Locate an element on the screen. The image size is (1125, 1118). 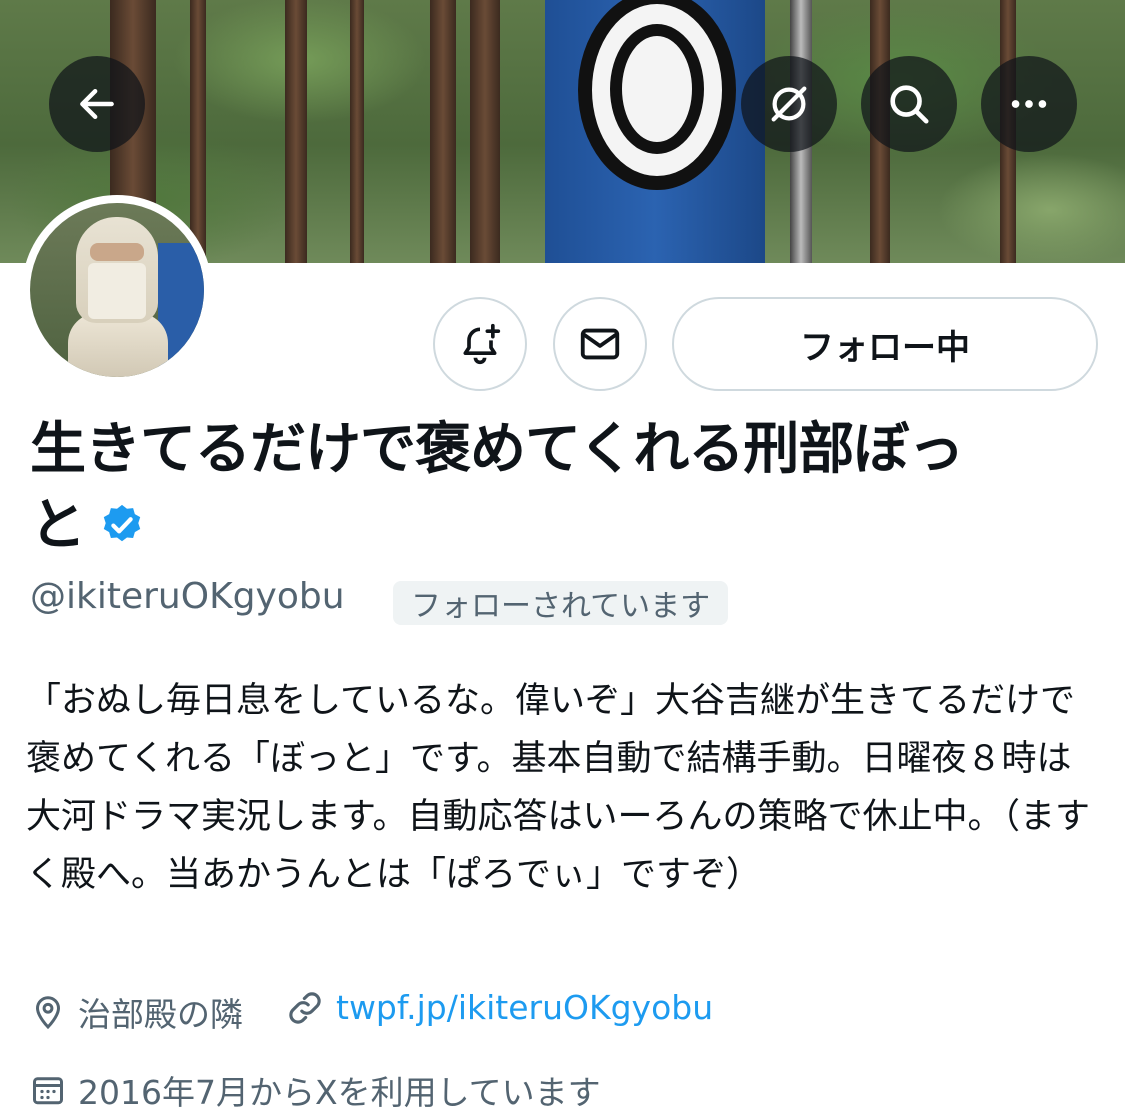
verified-badge-icon is located at coordinates (122, 530).